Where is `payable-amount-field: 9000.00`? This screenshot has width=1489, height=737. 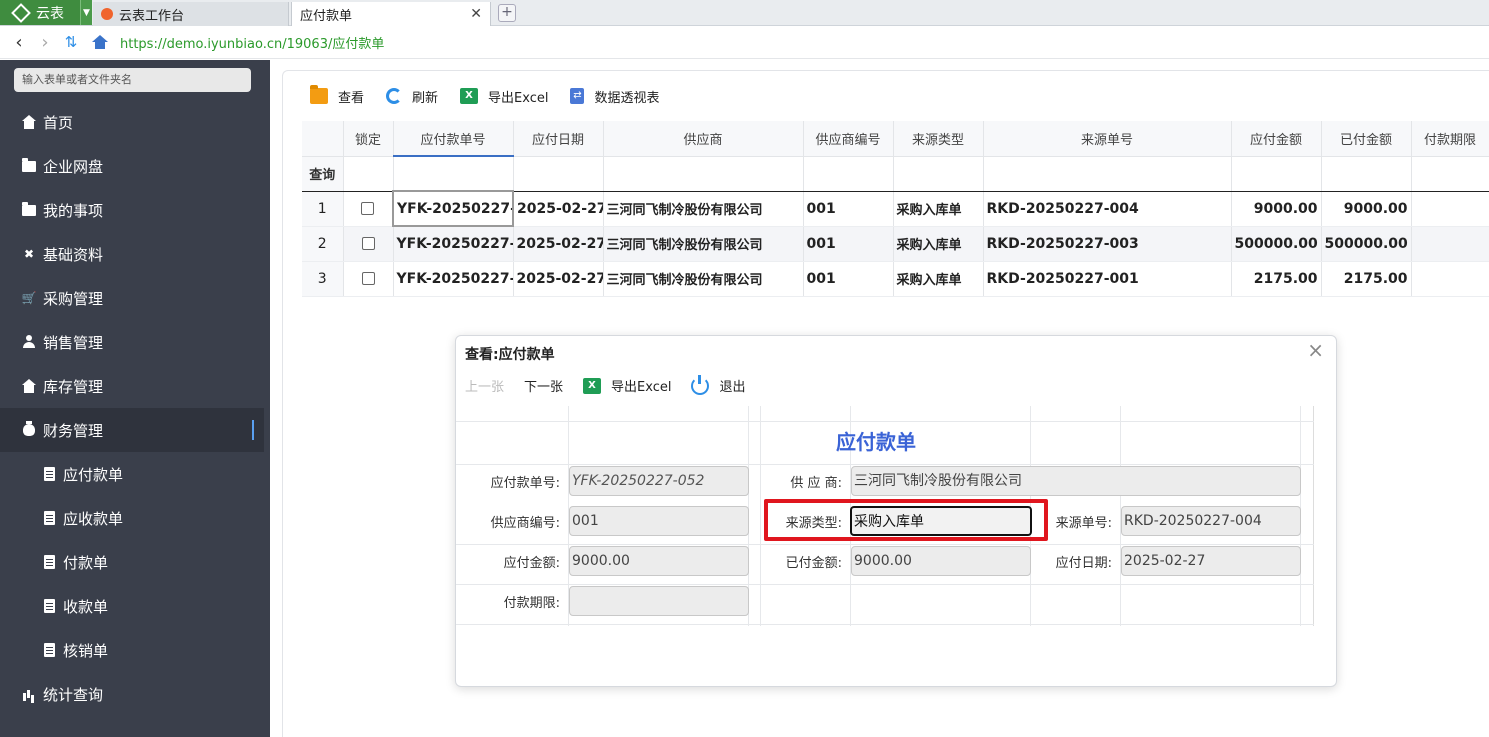
payable-amount-field: 9000.00 is located at coordinates (659, 561).